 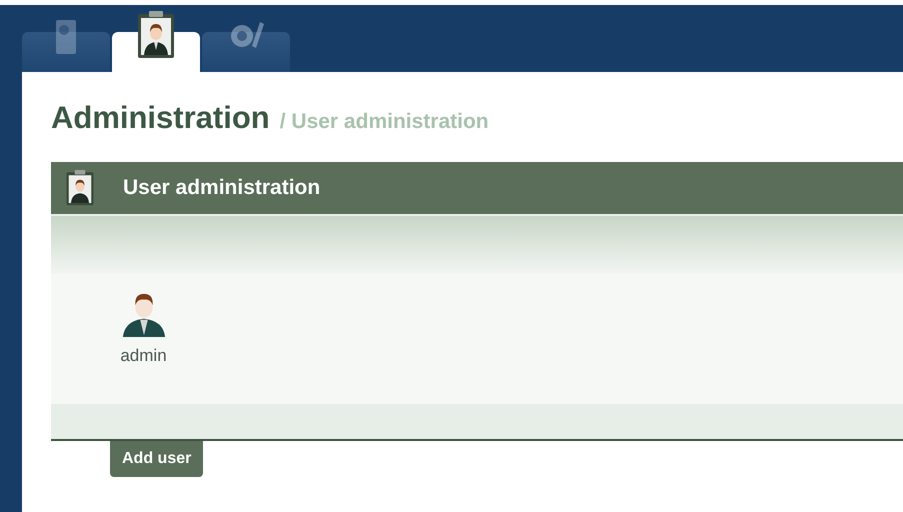 I want to click on panel-title: User administration, so click(x=221, y=188).